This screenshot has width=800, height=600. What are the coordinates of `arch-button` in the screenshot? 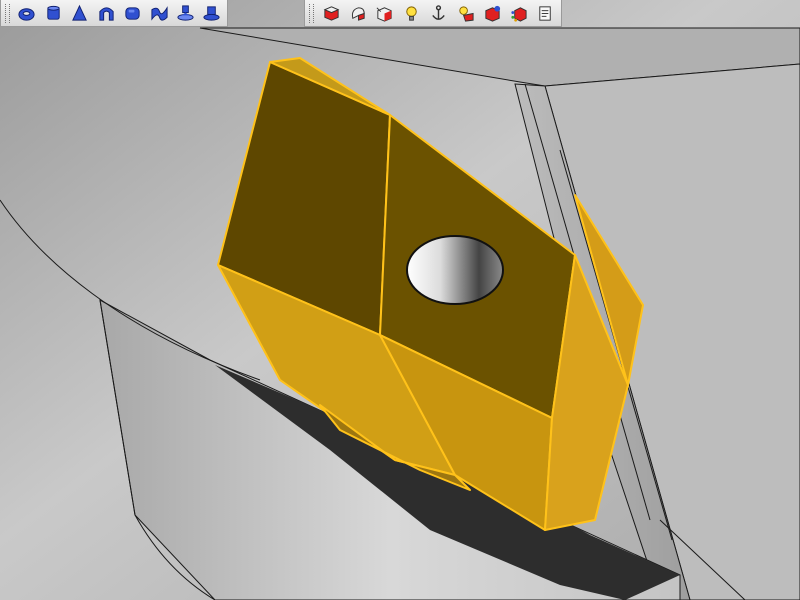 It's located at (106, 13).